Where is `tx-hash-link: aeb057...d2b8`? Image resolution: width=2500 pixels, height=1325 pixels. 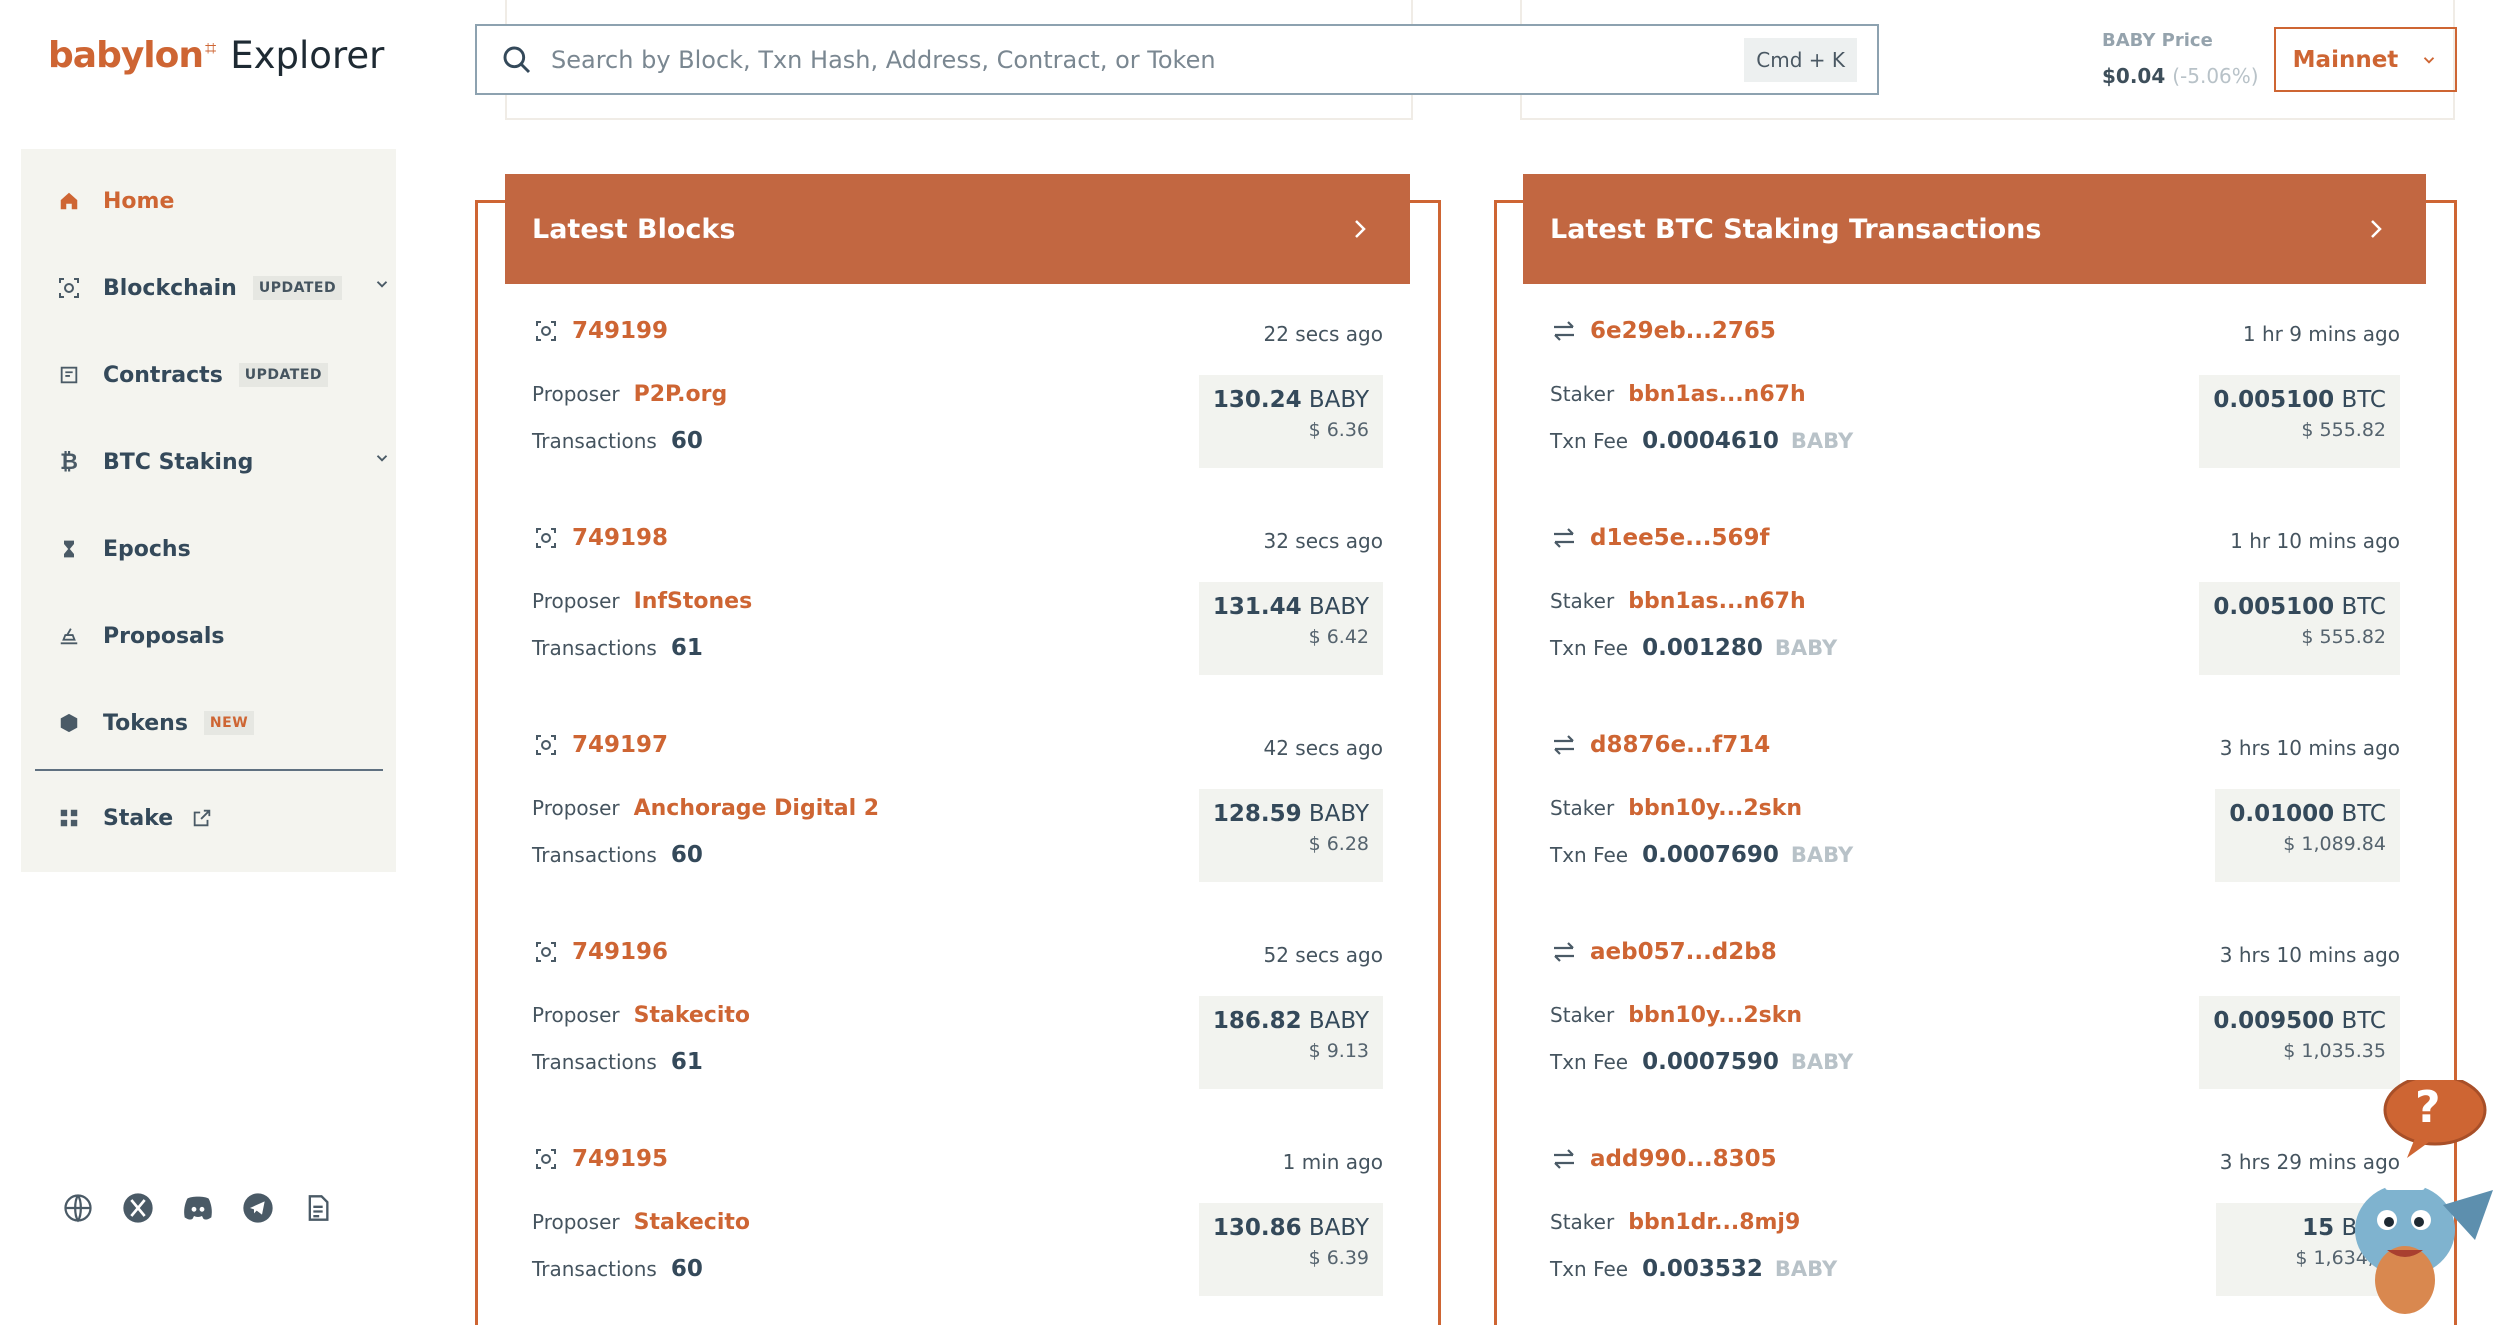
tx-hash-link: aeb057...d2b8 is located at coordinates (1663, 952).